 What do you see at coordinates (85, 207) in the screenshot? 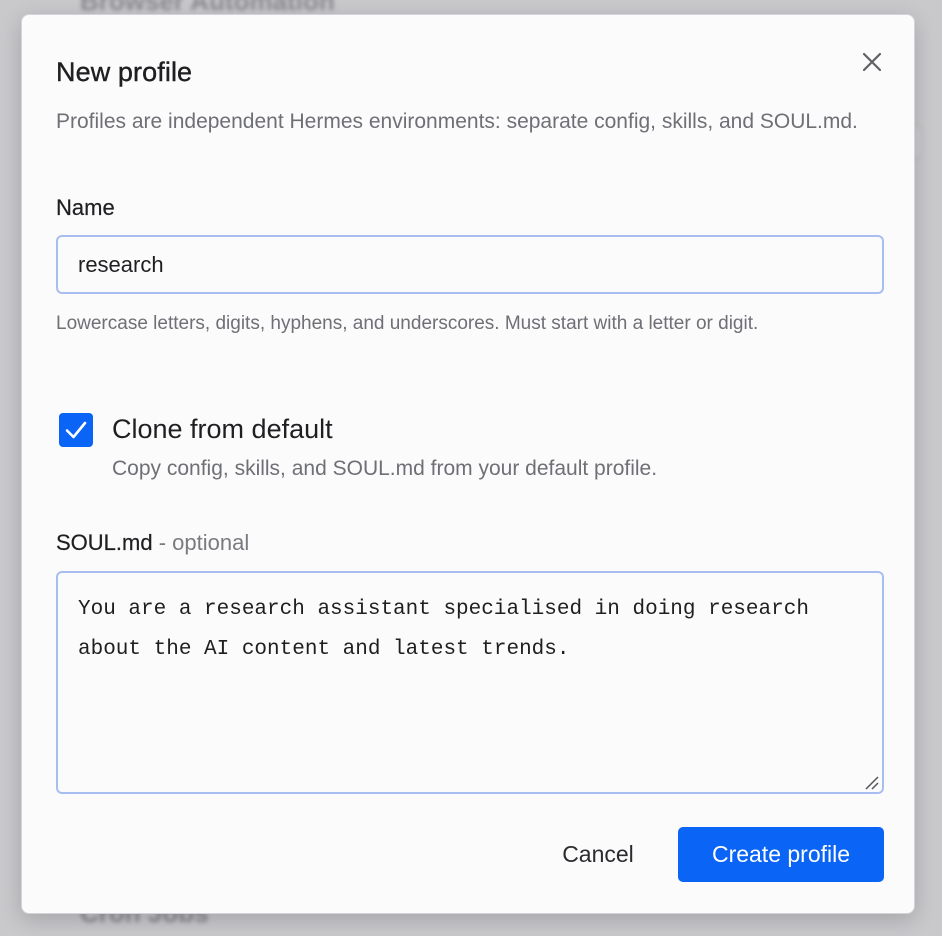
I see `name-label: Name` at bounding box center [85, 207].